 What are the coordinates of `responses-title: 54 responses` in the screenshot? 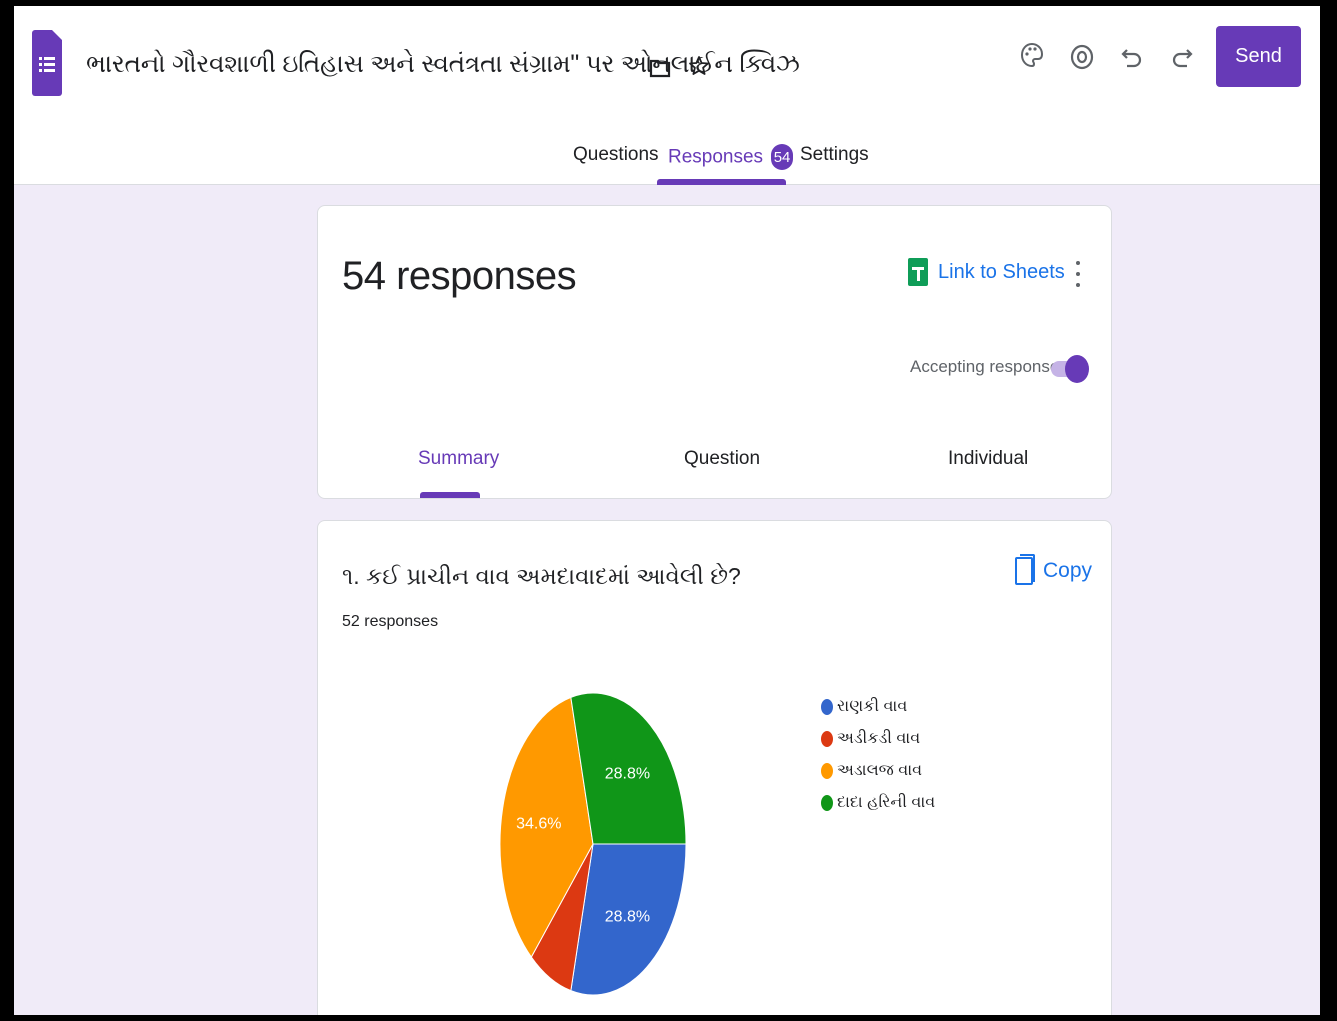 It's located at (459, 276).